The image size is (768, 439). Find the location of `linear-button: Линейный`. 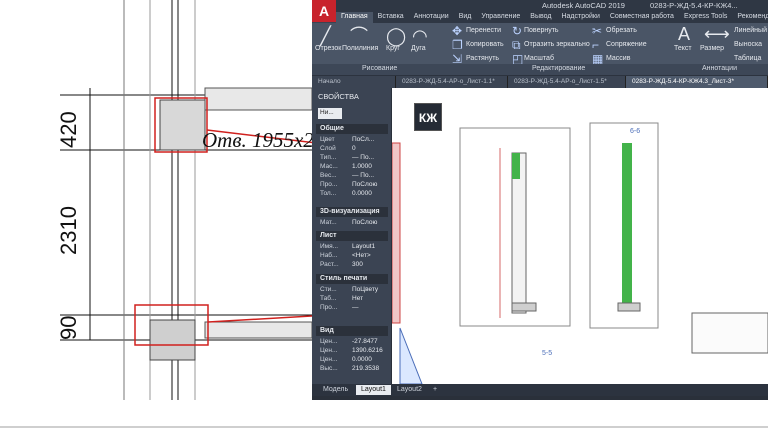

linear-button: Линейный is located at coordinates (750, 30).